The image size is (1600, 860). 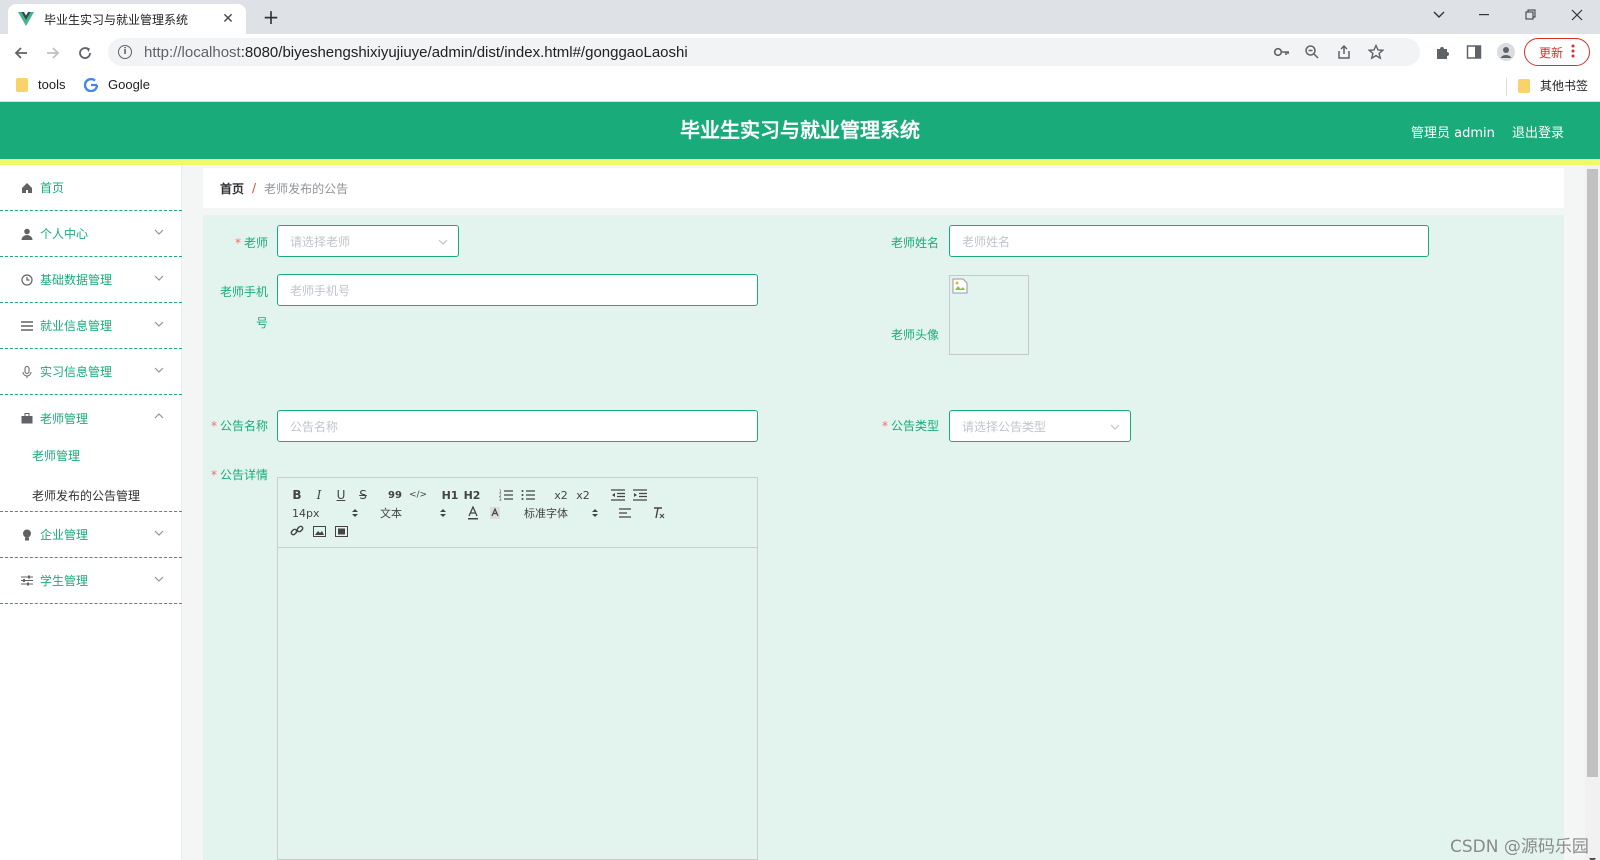 I want to click on browser-tab: 毕业生实习与就业管理系统 ✕, so click(x=127, y=19).